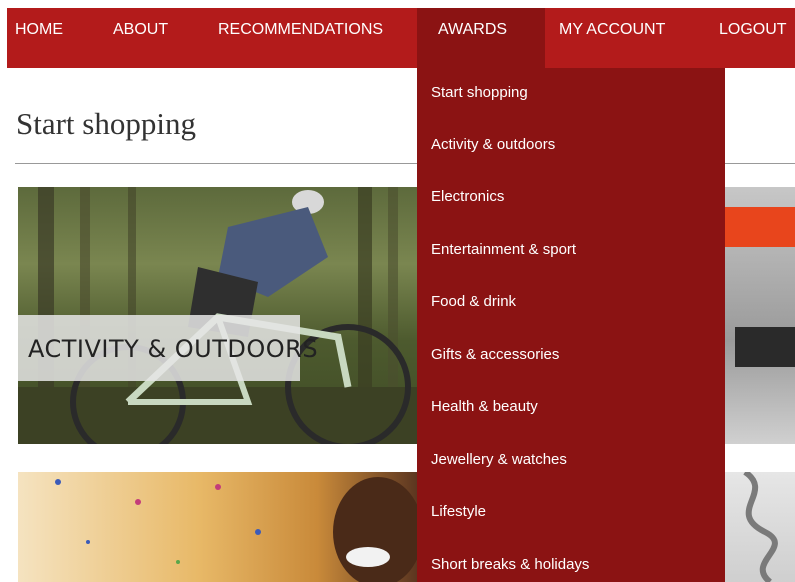  What do you see at coordinates (39, 30) in the screenshot?
I see `nav-home-link: HOME` at bounding box center [39, 30].